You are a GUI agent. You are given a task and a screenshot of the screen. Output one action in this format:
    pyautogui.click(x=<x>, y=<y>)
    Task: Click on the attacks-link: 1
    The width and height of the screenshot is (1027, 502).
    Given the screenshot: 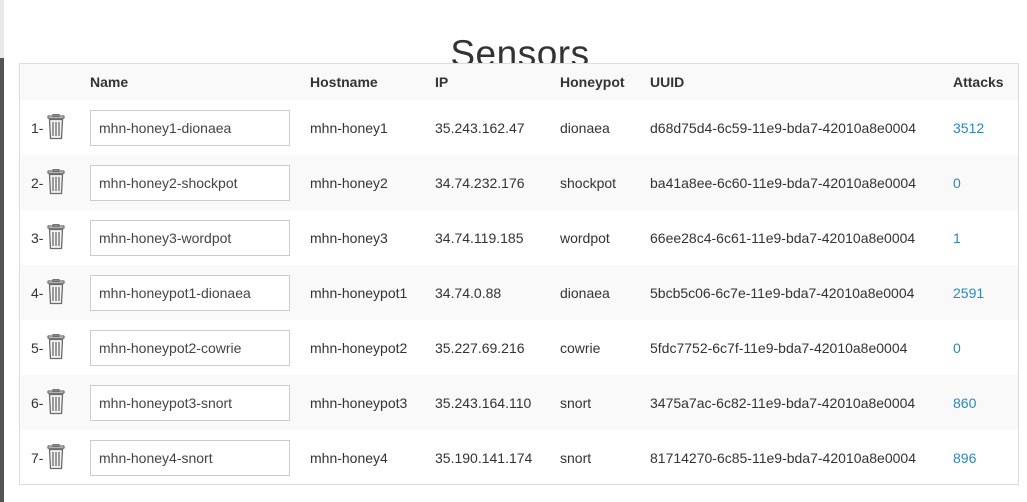 What is the action you would take?
    pyautogui.click(x=957, y=238)
    